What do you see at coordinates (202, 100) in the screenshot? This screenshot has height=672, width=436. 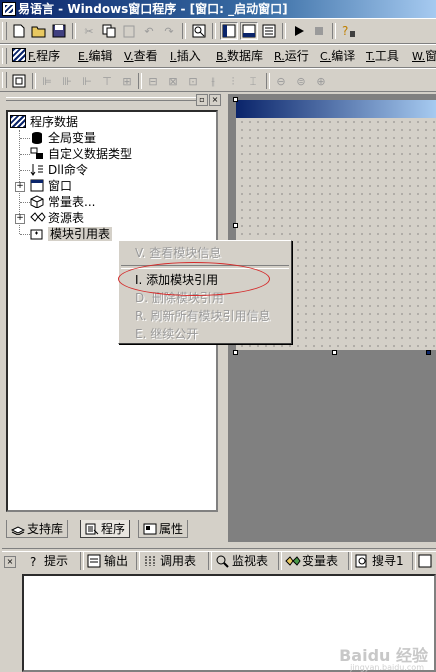 I see `panel-restore-icon: ▫` at bounding box center [202, 100].